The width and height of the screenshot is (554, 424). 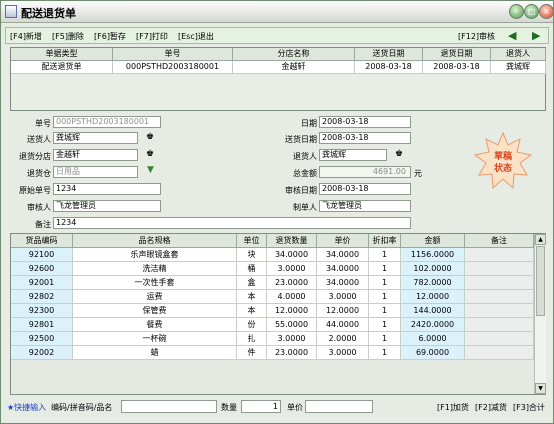 I want to click on warehouse-field: 日用品, so click(x=95, y=172).